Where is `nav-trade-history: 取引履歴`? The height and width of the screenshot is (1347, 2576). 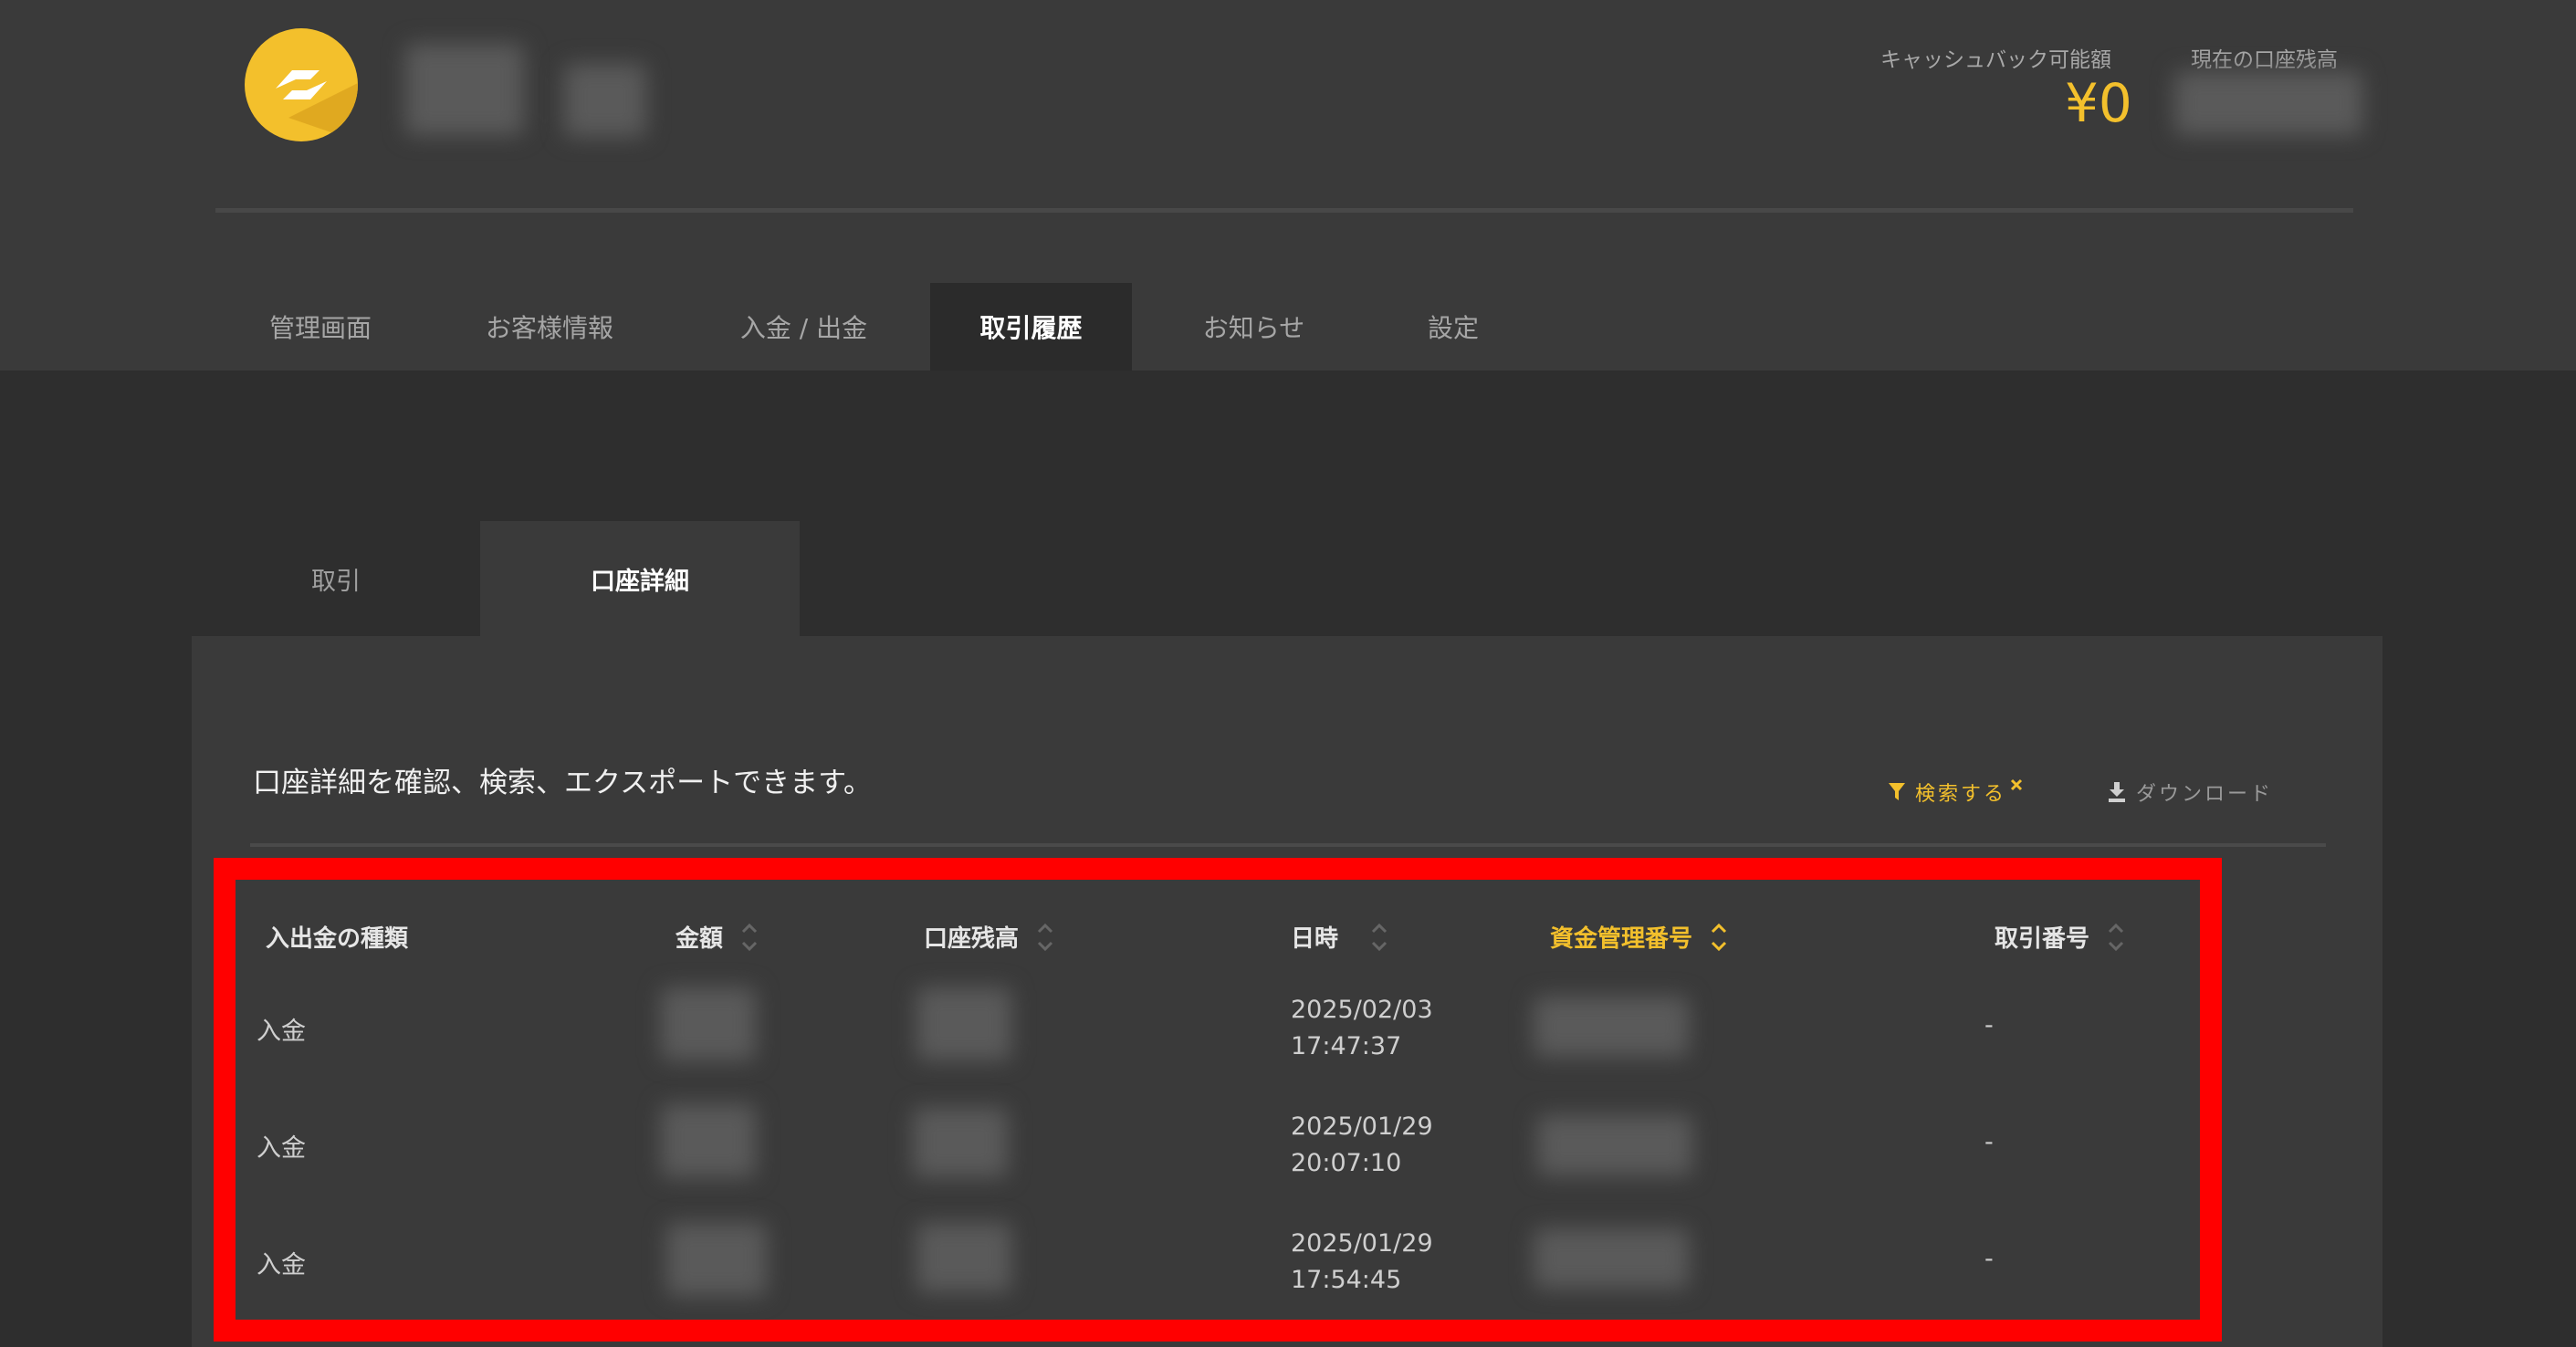 nav-trade-history: 取引履歴 is located at coordinates (1031, 327).